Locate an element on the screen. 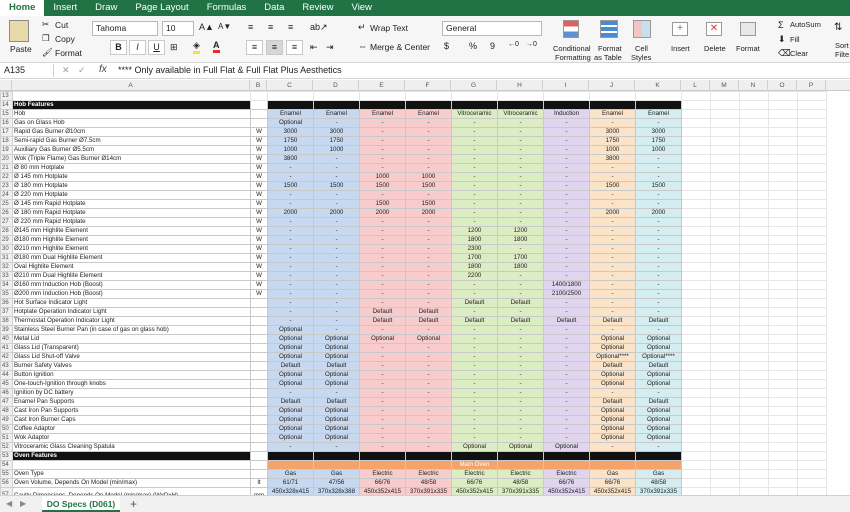 The height and width of the screenshot is (512, 850). paste-button: Paste is located at coordinates (21, 49).